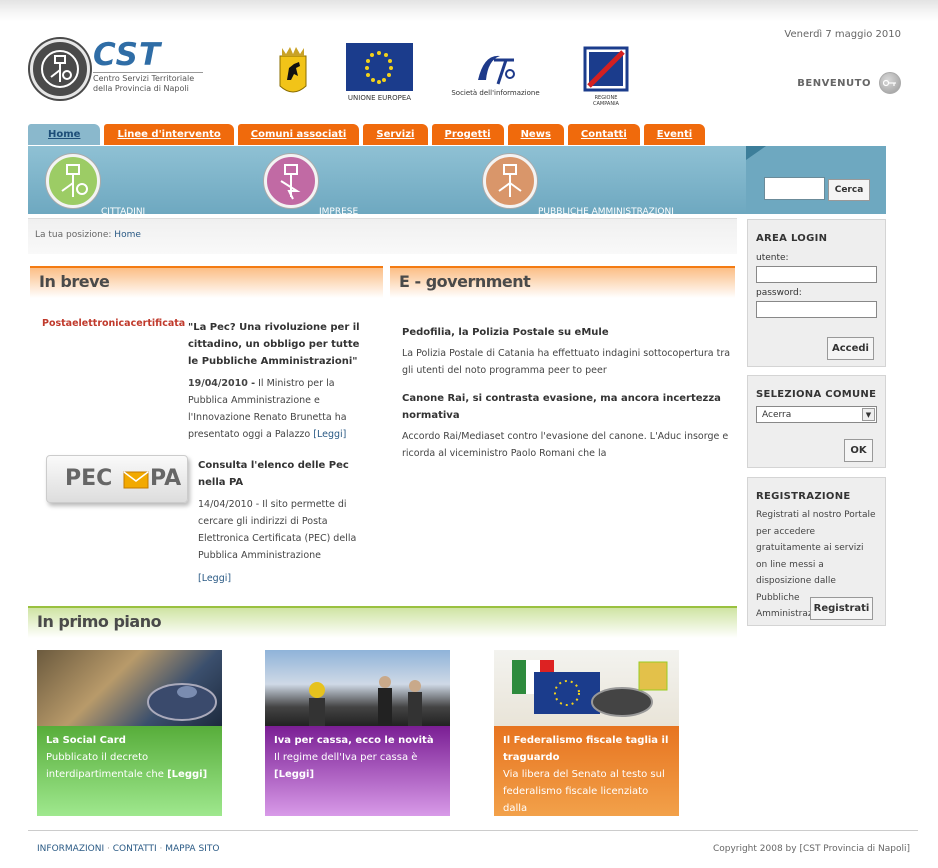 The height and width of the screenshot is (868, 938). Describe the element at coordinates (192, 849) in the screenshot. I see `footer-link-mappa-sito: MAPPA SITO` at that location.